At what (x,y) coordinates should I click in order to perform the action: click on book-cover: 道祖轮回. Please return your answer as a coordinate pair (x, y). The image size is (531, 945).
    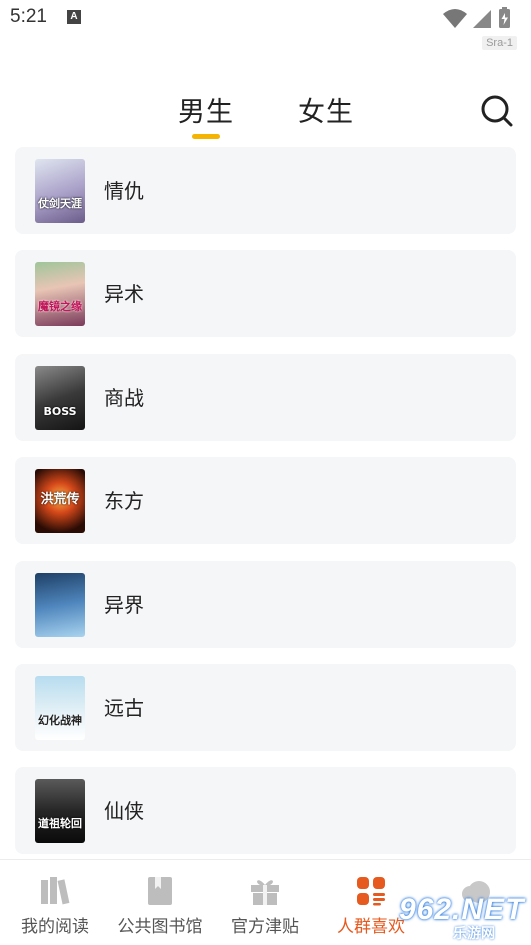
    Looking at the image, I should click on (60, 811).